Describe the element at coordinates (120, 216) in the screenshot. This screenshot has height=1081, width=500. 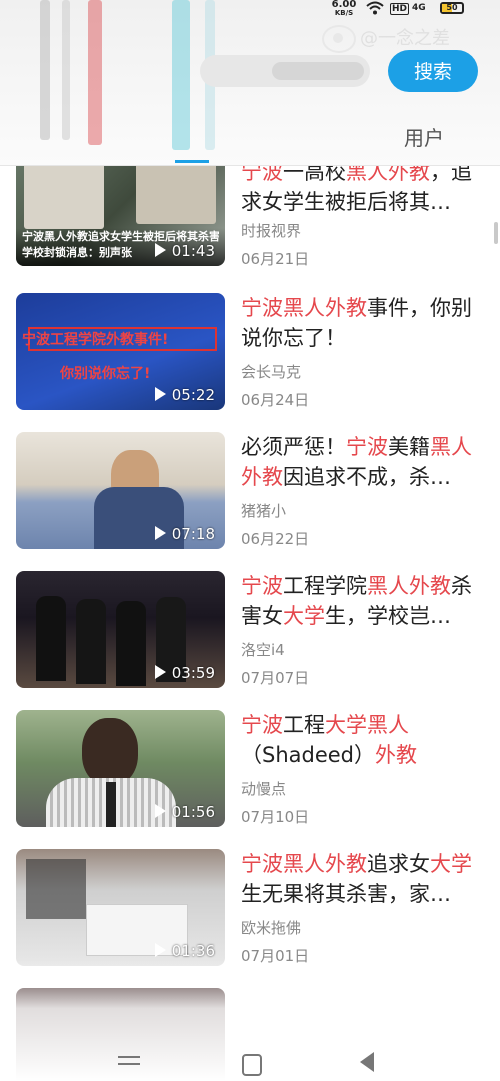
I see `video-thumbnail: 宁波黑人外教追求女学生被拒后将其杀害 学校封锁消息：别声张 01:43` at that location.